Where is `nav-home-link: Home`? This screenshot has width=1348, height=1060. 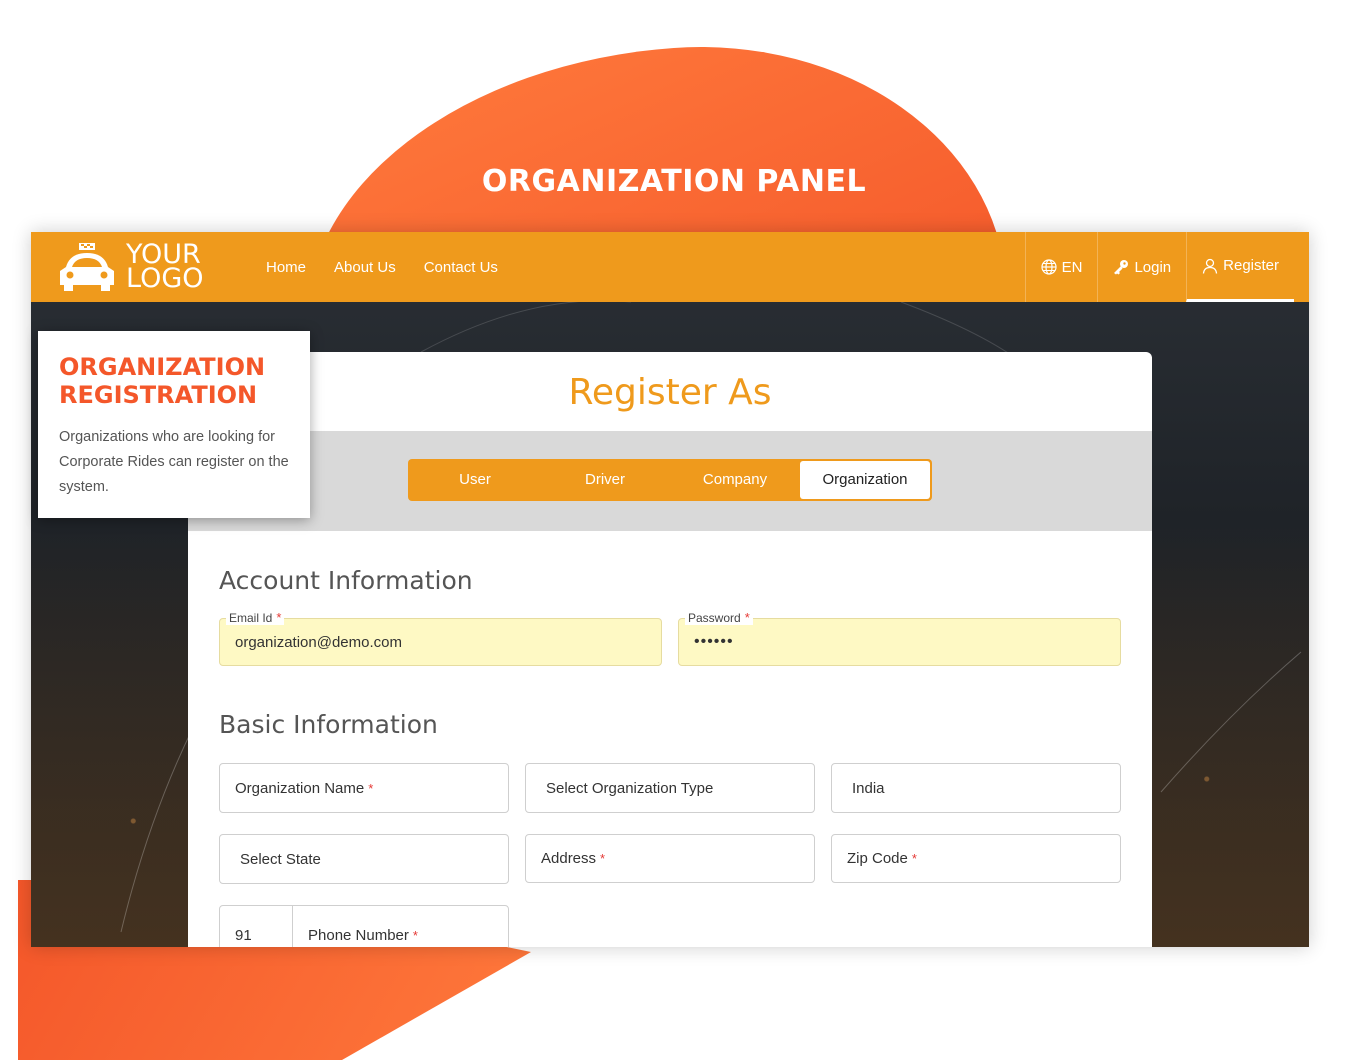
nav-home-link: Home is located at coordinates (286, 267).